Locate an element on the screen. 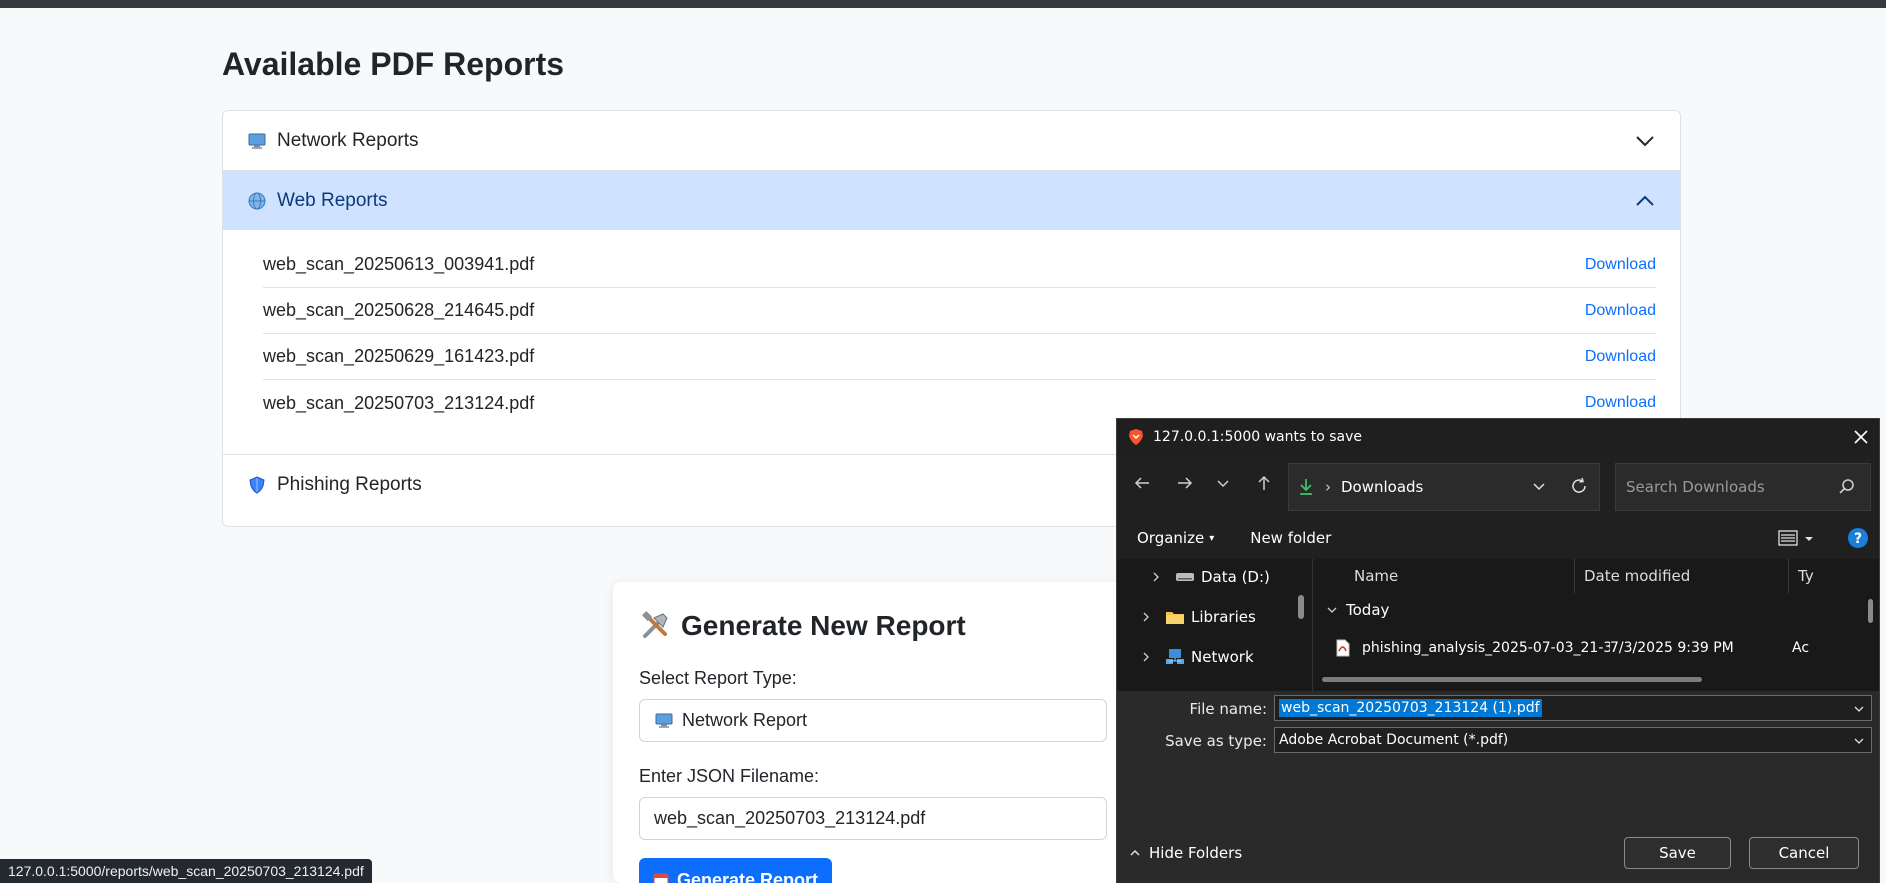  new-folder-label: New folder is located at coordinates (1291, 538).